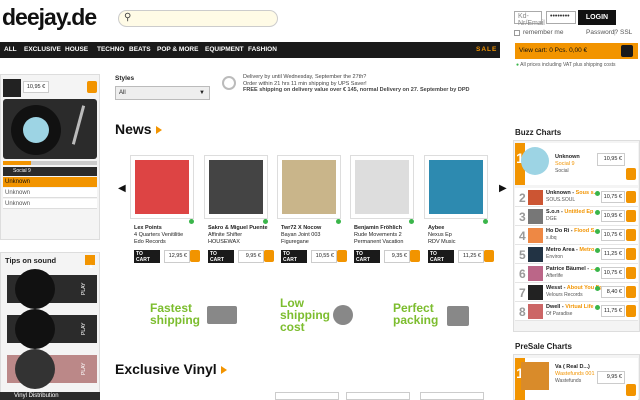 This screenshot has height=400, width=640. What do you see at coordinates (50, 157) in the screenshot?
I see `player-panel: 10,95 € Social 9 Unknown Unknown Unknown` at bounding box center [50, 157].